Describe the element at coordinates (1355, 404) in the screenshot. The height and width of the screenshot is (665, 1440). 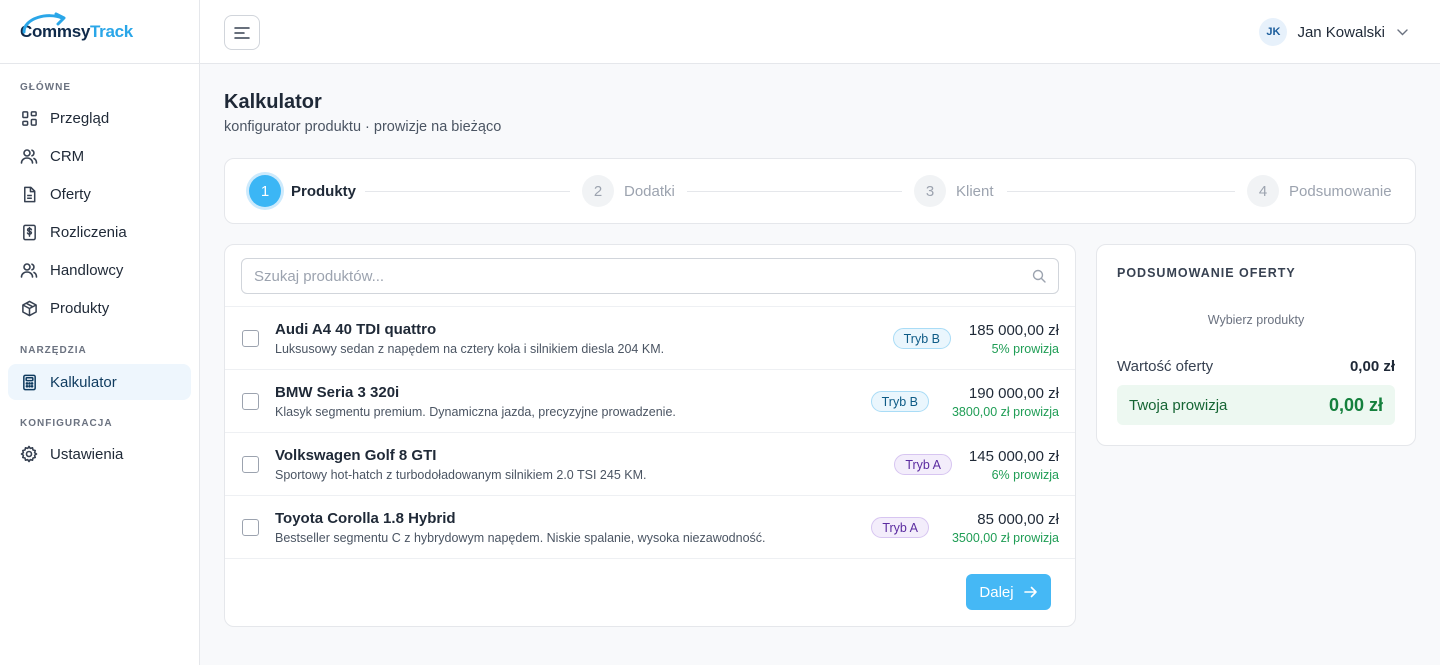
I see `commission-value: 0,00 zł` at that location.